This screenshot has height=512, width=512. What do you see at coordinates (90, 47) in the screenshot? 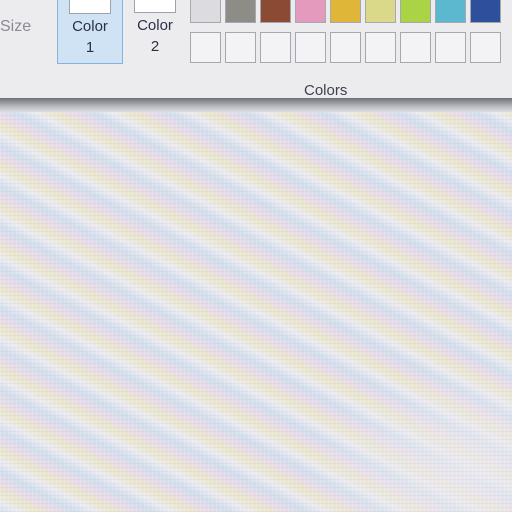
I see `color1-label-line2: 1` at bounding box center [90, 47].